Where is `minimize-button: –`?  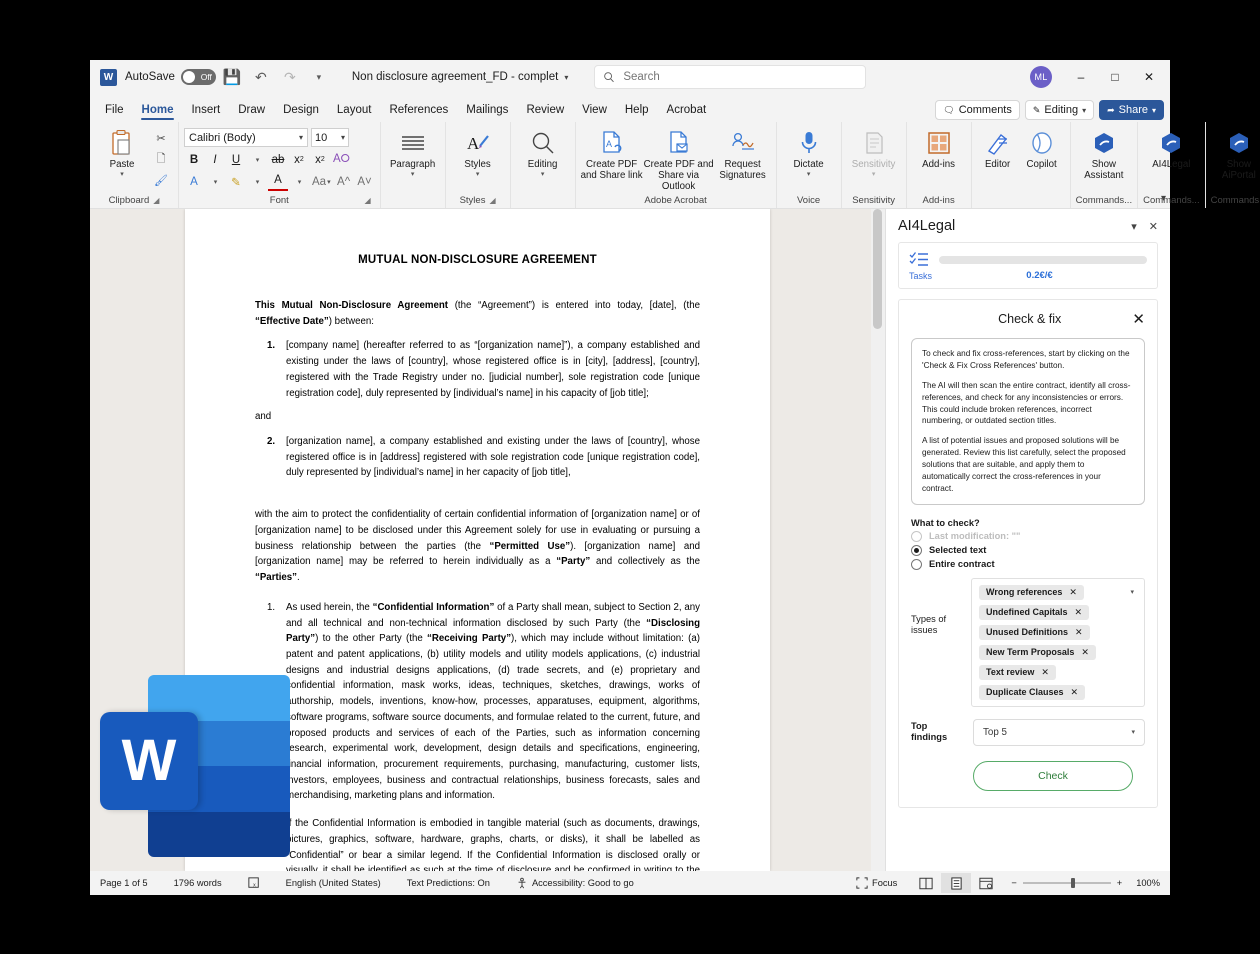 minimize-button: – is located at coordinates (1081, 77).